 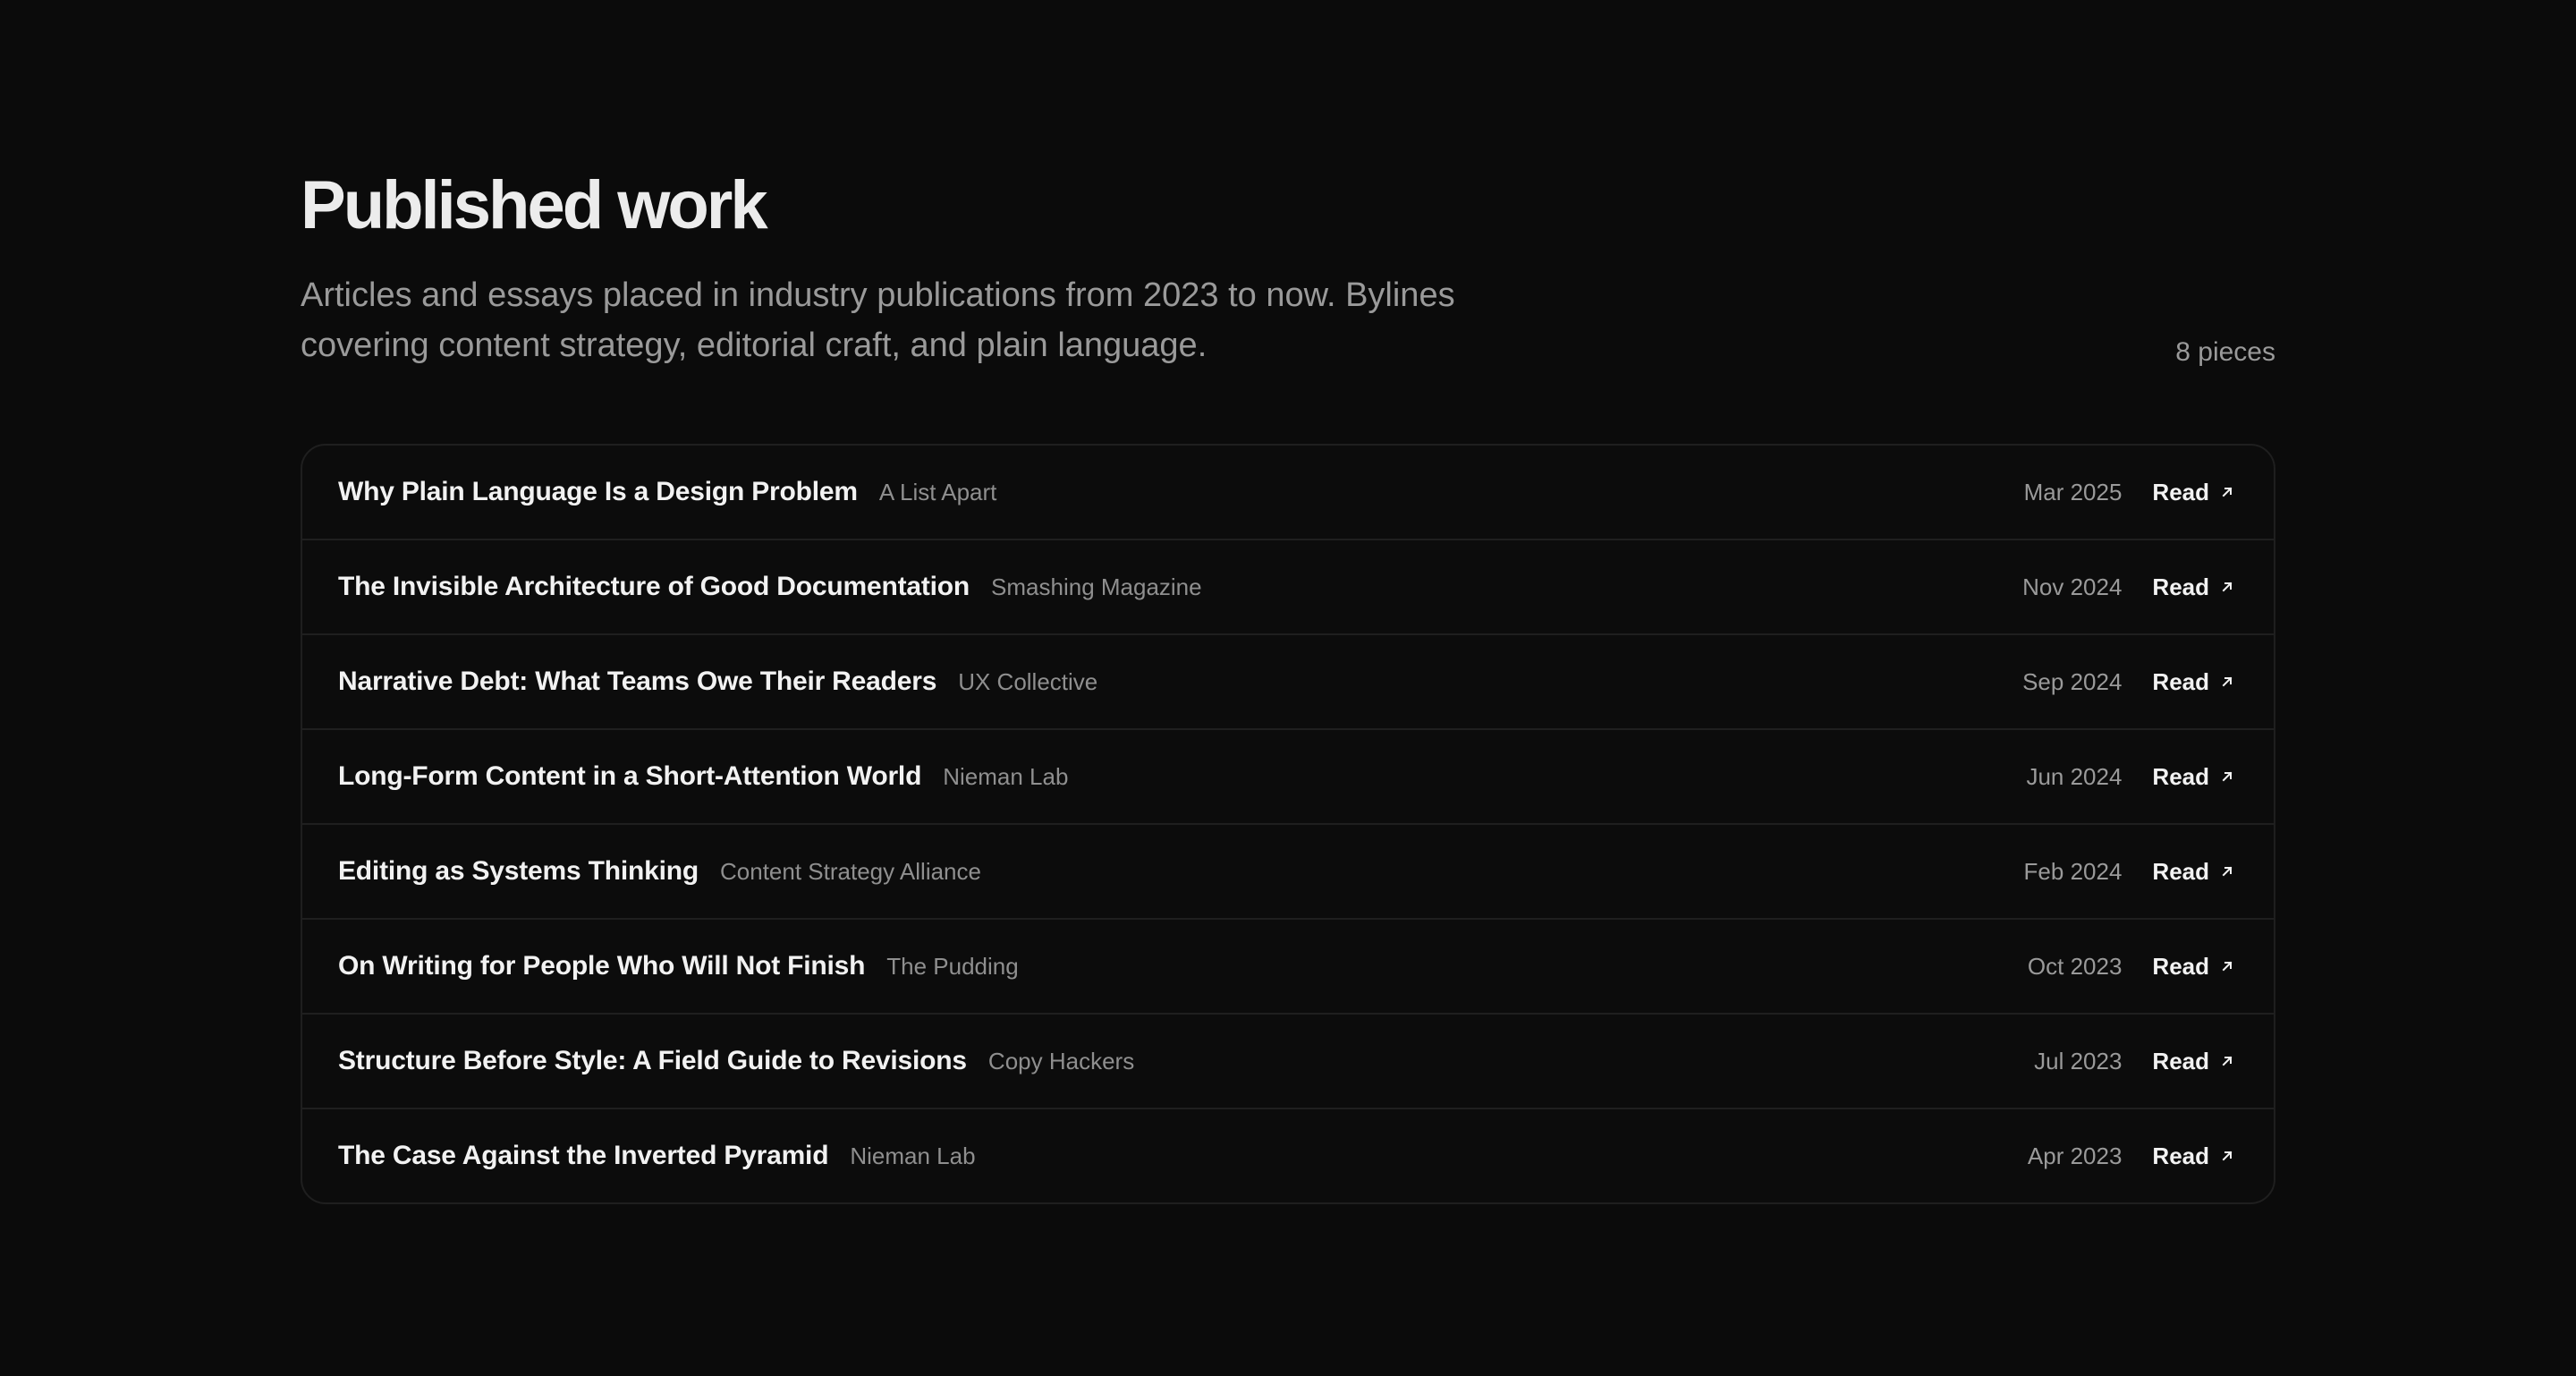 I want to click on article-meta: Jul 2023 Read, so click(x=2134, y=1062).